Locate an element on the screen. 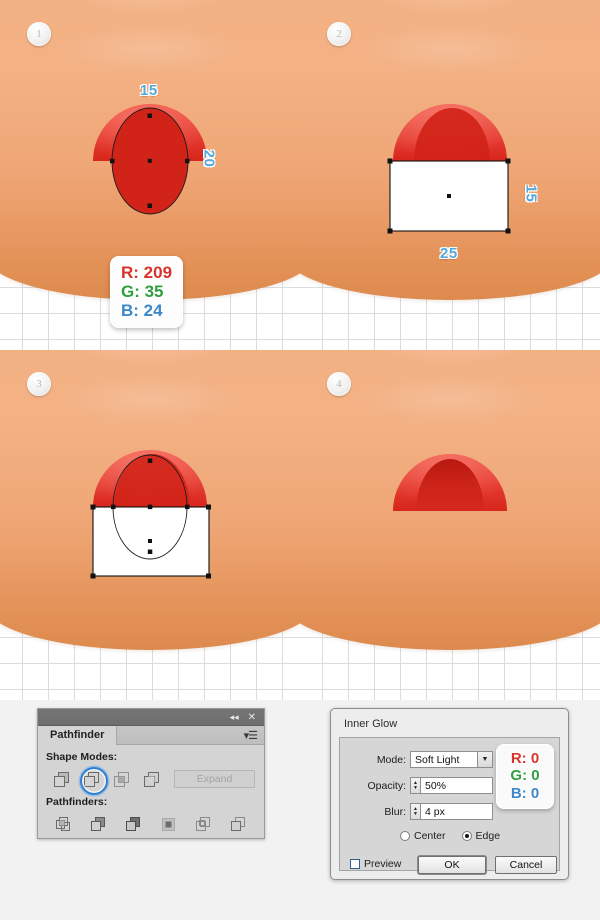  pathfinder-divide-button is located at coordinates (63, 824).